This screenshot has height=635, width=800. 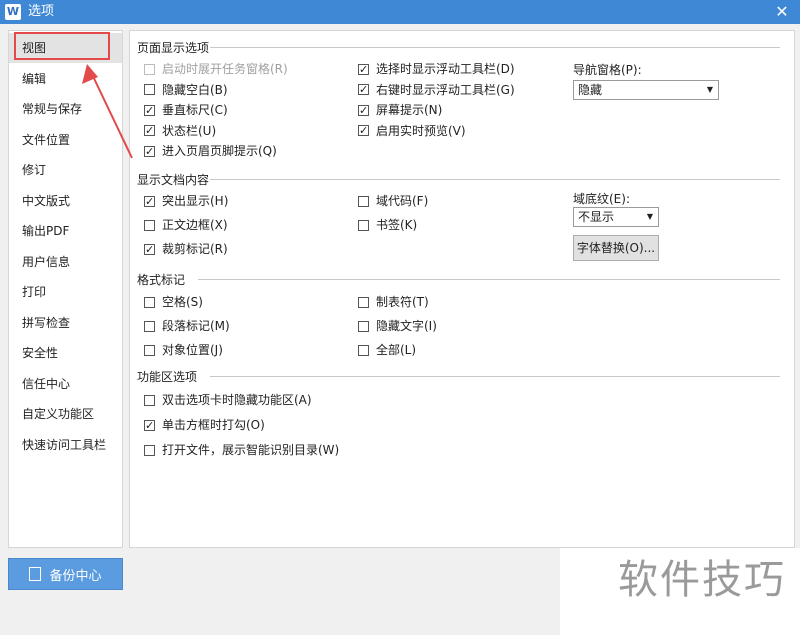 I want to click on option-checkbox: 域代码(F), so click(x=393, y=201).